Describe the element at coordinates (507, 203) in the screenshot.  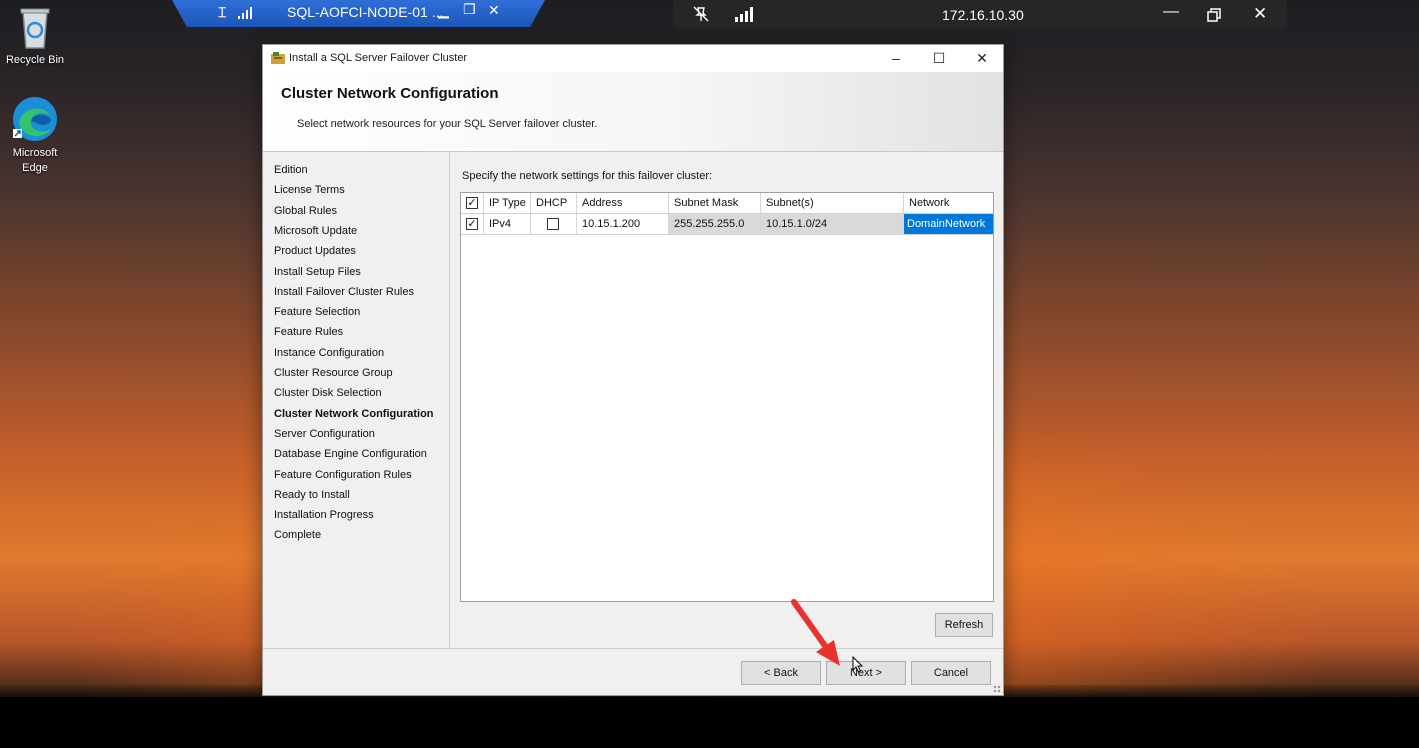
I see `column-header-ip-type: IP Type` at that location.